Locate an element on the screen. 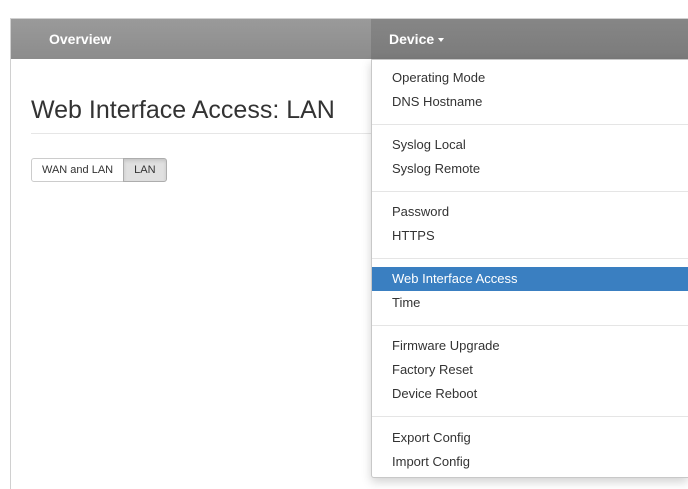 The height and width of the screenshot is (489, 688). menu-item-factory-reset: Factory Reset is located at coordinates (530, 370).